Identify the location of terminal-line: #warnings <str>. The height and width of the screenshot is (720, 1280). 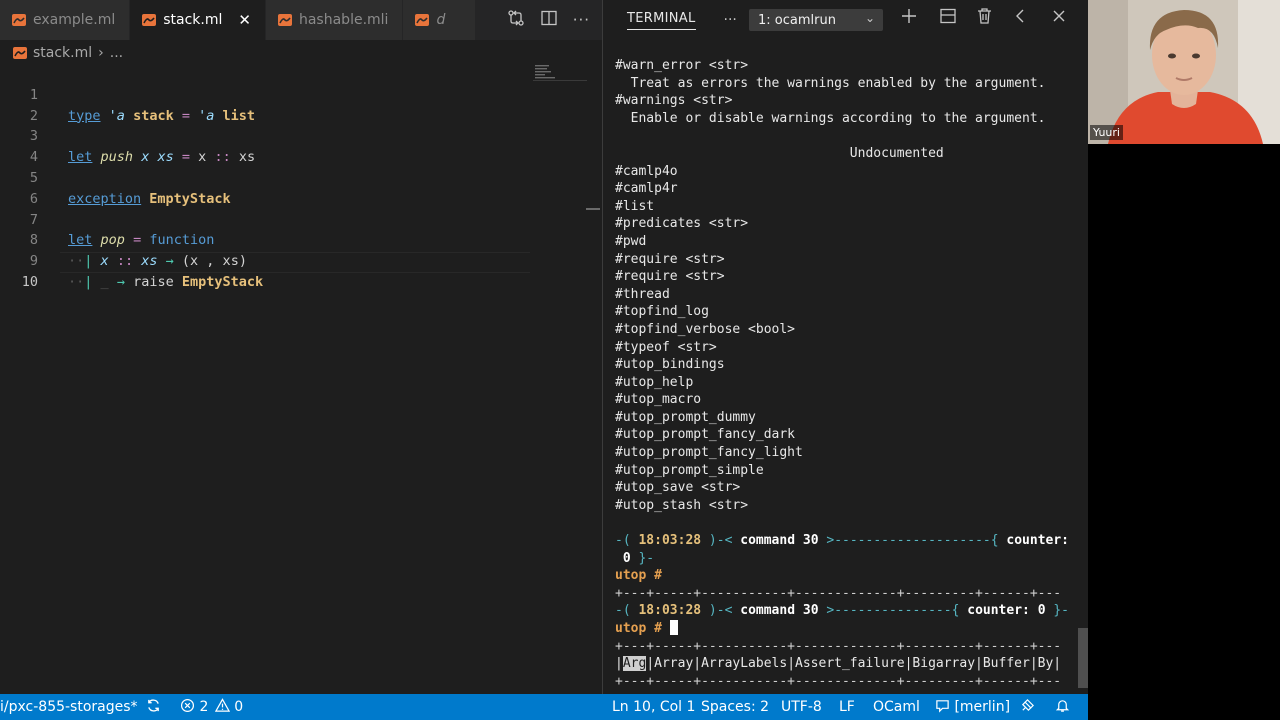
(674, 101).